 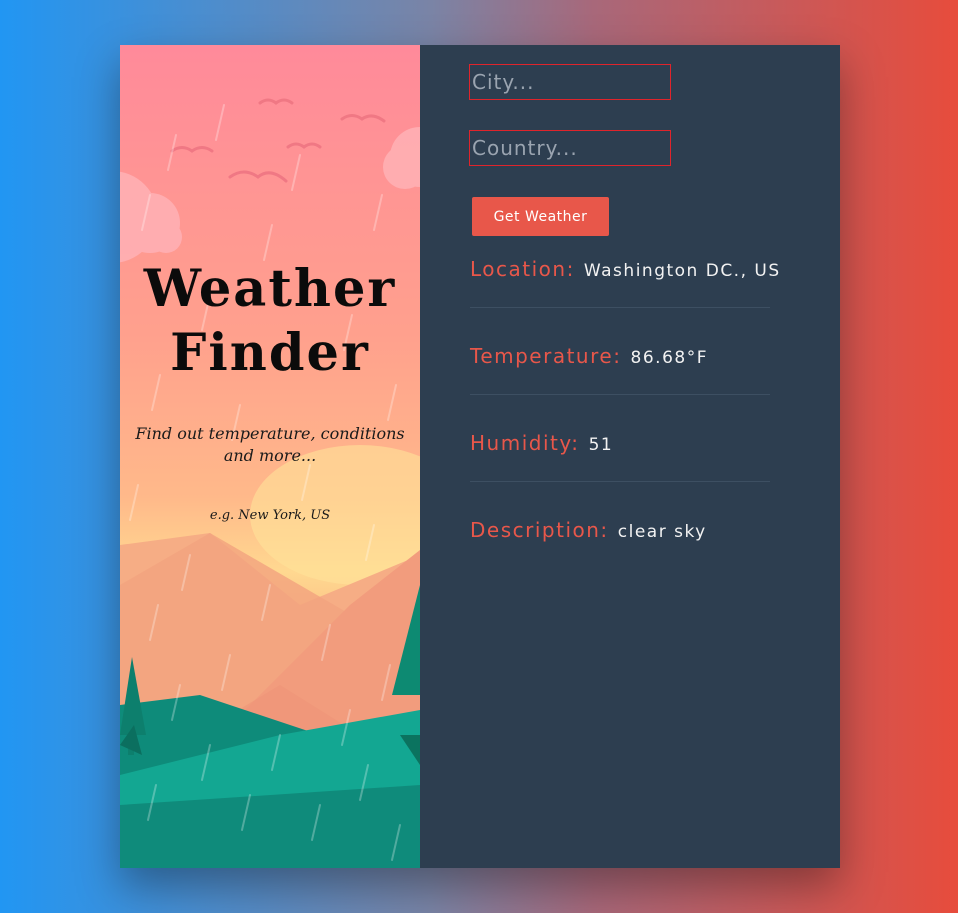 What do you see at coordinates (546, 356) in the screenshot?
I see `temperature-label: Temperature:` at bounding box center [546, 356].